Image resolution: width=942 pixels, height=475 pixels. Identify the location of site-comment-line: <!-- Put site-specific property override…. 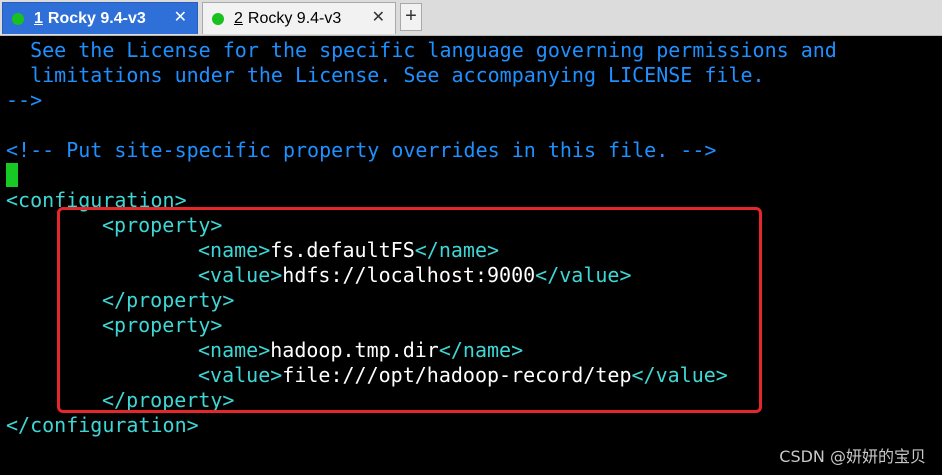
(361, 150).